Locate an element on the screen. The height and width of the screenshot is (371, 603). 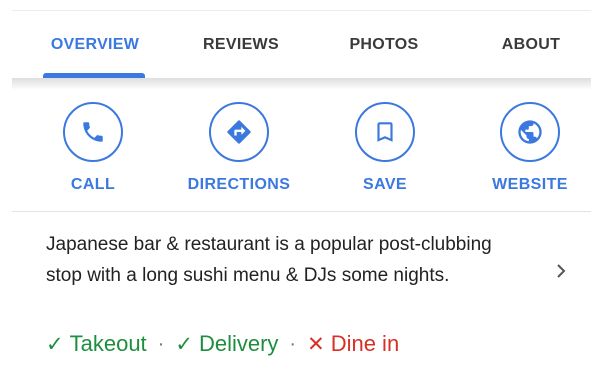
website-label: WEBSITE is located at coordinates (530, 184).